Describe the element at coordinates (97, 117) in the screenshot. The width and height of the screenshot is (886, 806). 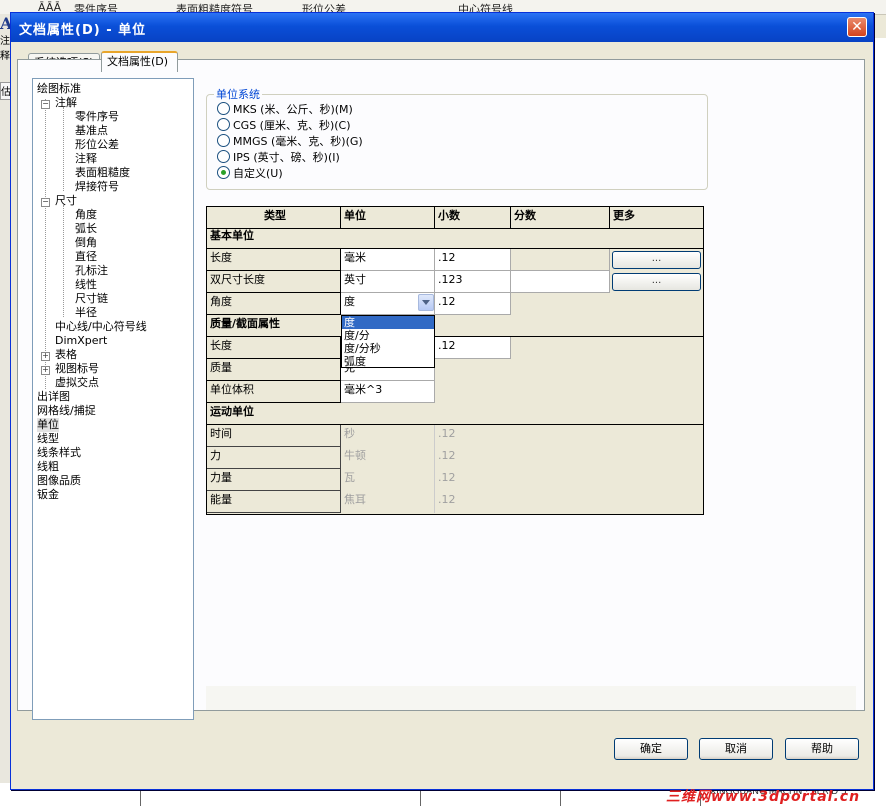
I see `tree-item-balloon: 零件序号` at that location.